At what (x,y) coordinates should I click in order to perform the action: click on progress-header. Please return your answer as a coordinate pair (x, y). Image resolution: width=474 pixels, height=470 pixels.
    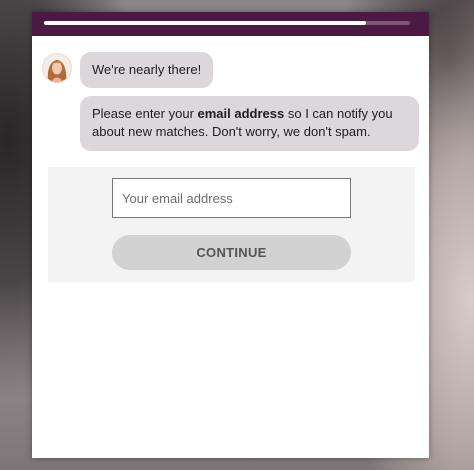
    Looking at the image, I should click on (230, 24).